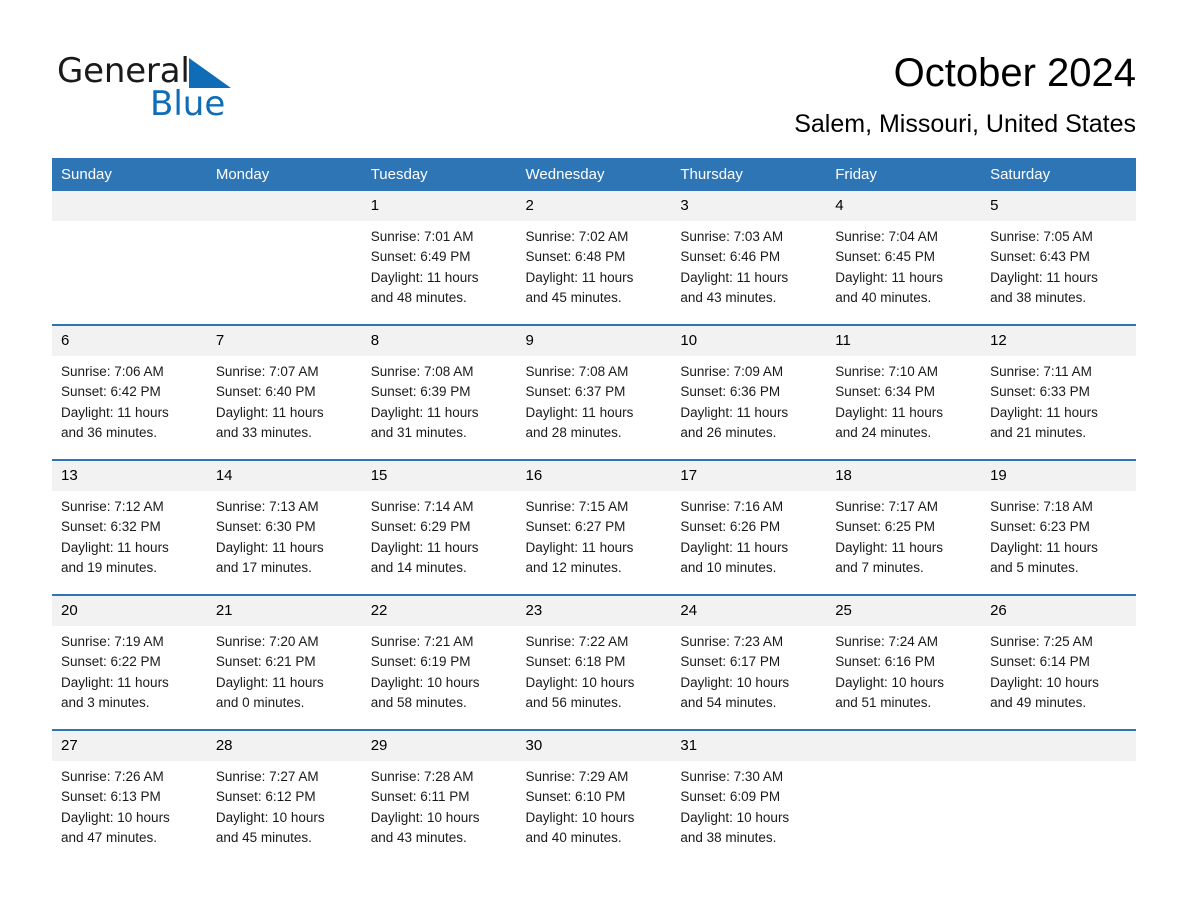 Image resolution: width=1188 pixels, height=918 pixels. Describe the element at coordinates (594, 476) in the screenshot. I see `day-number: 16` at that location.